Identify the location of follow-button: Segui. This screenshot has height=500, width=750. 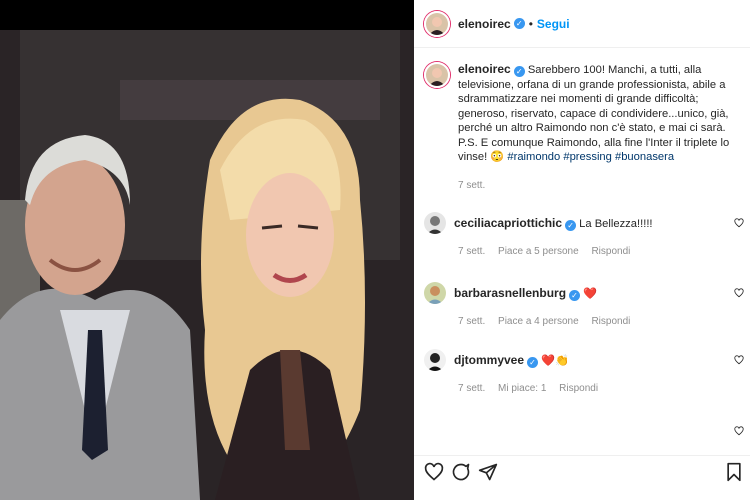
(553, 24).